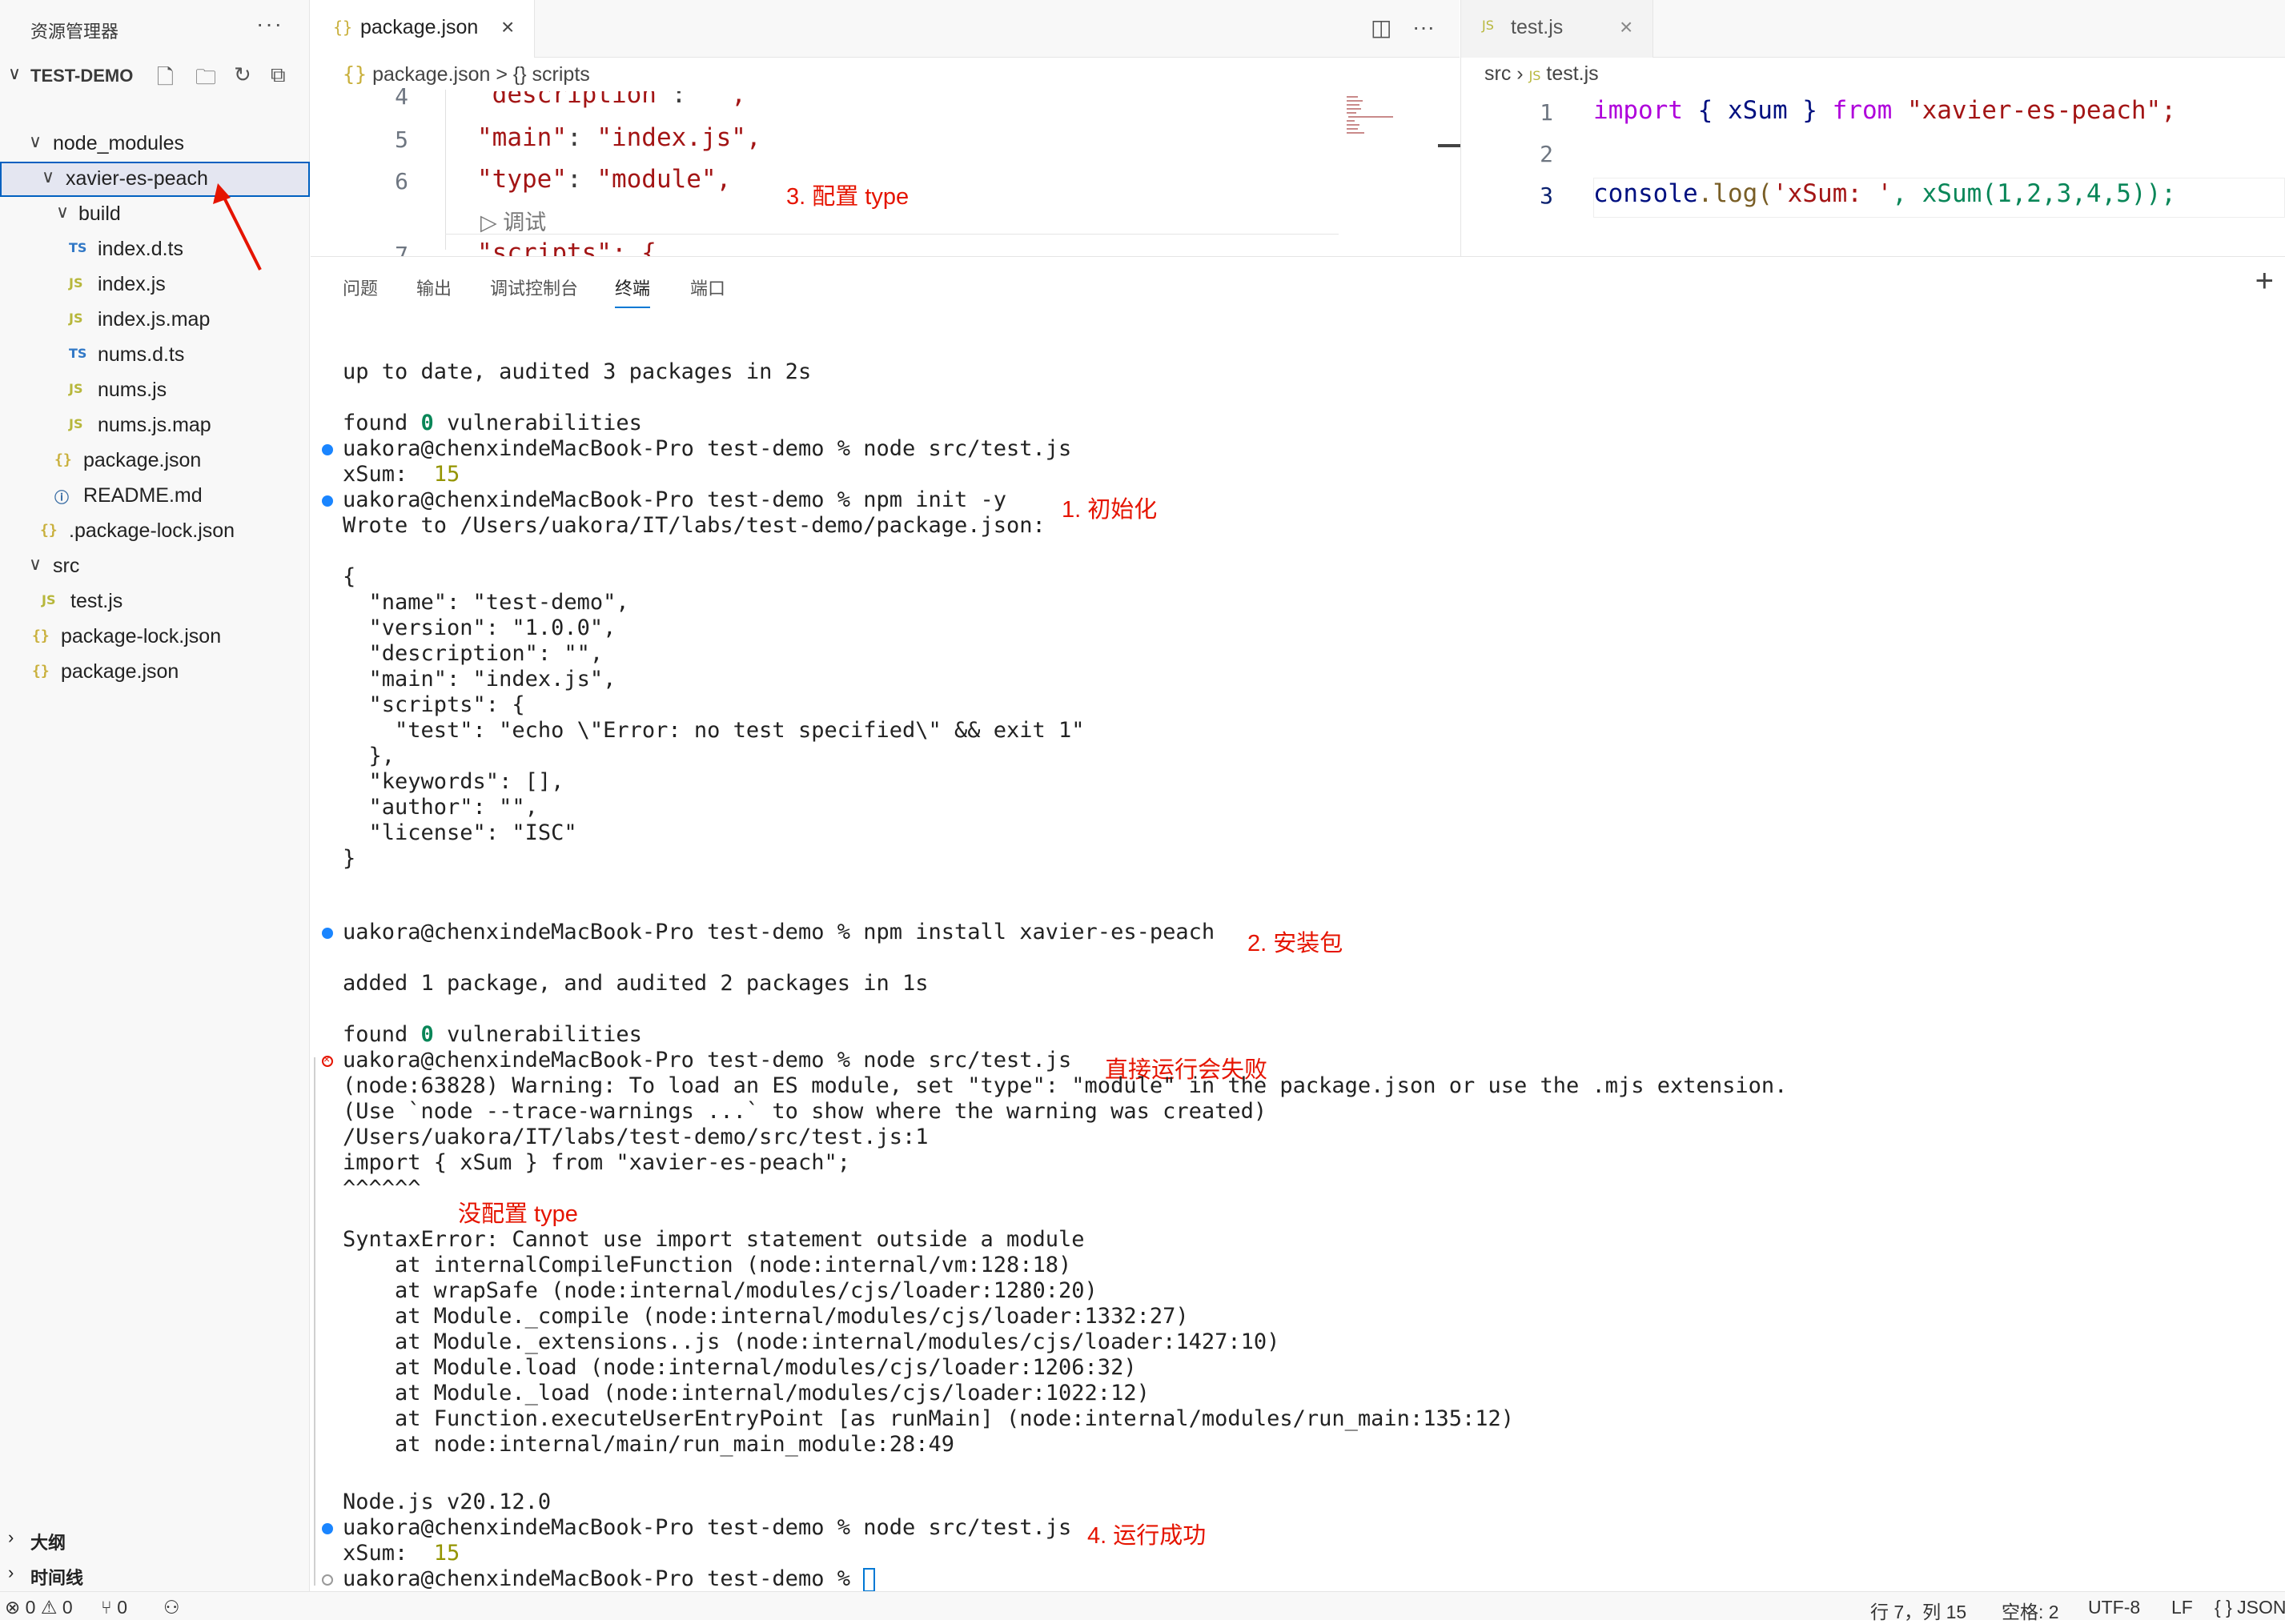 The height and width of the screenshot is (1624, 2285). Describe the element at coordinates (137, 178) in the screenshot. I see `tree-item-label: xavier-es-peach` at that location.